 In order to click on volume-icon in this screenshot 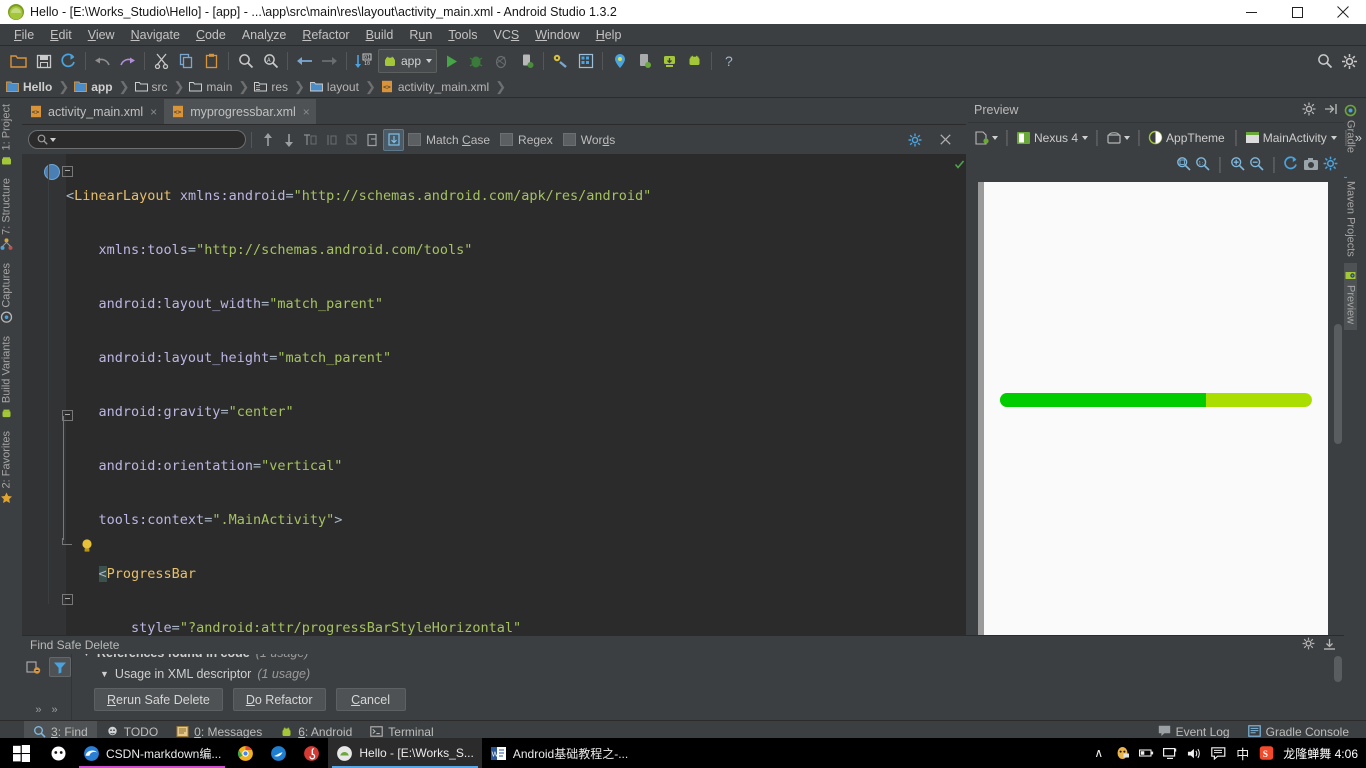, I will do `click(1194, 753)`.